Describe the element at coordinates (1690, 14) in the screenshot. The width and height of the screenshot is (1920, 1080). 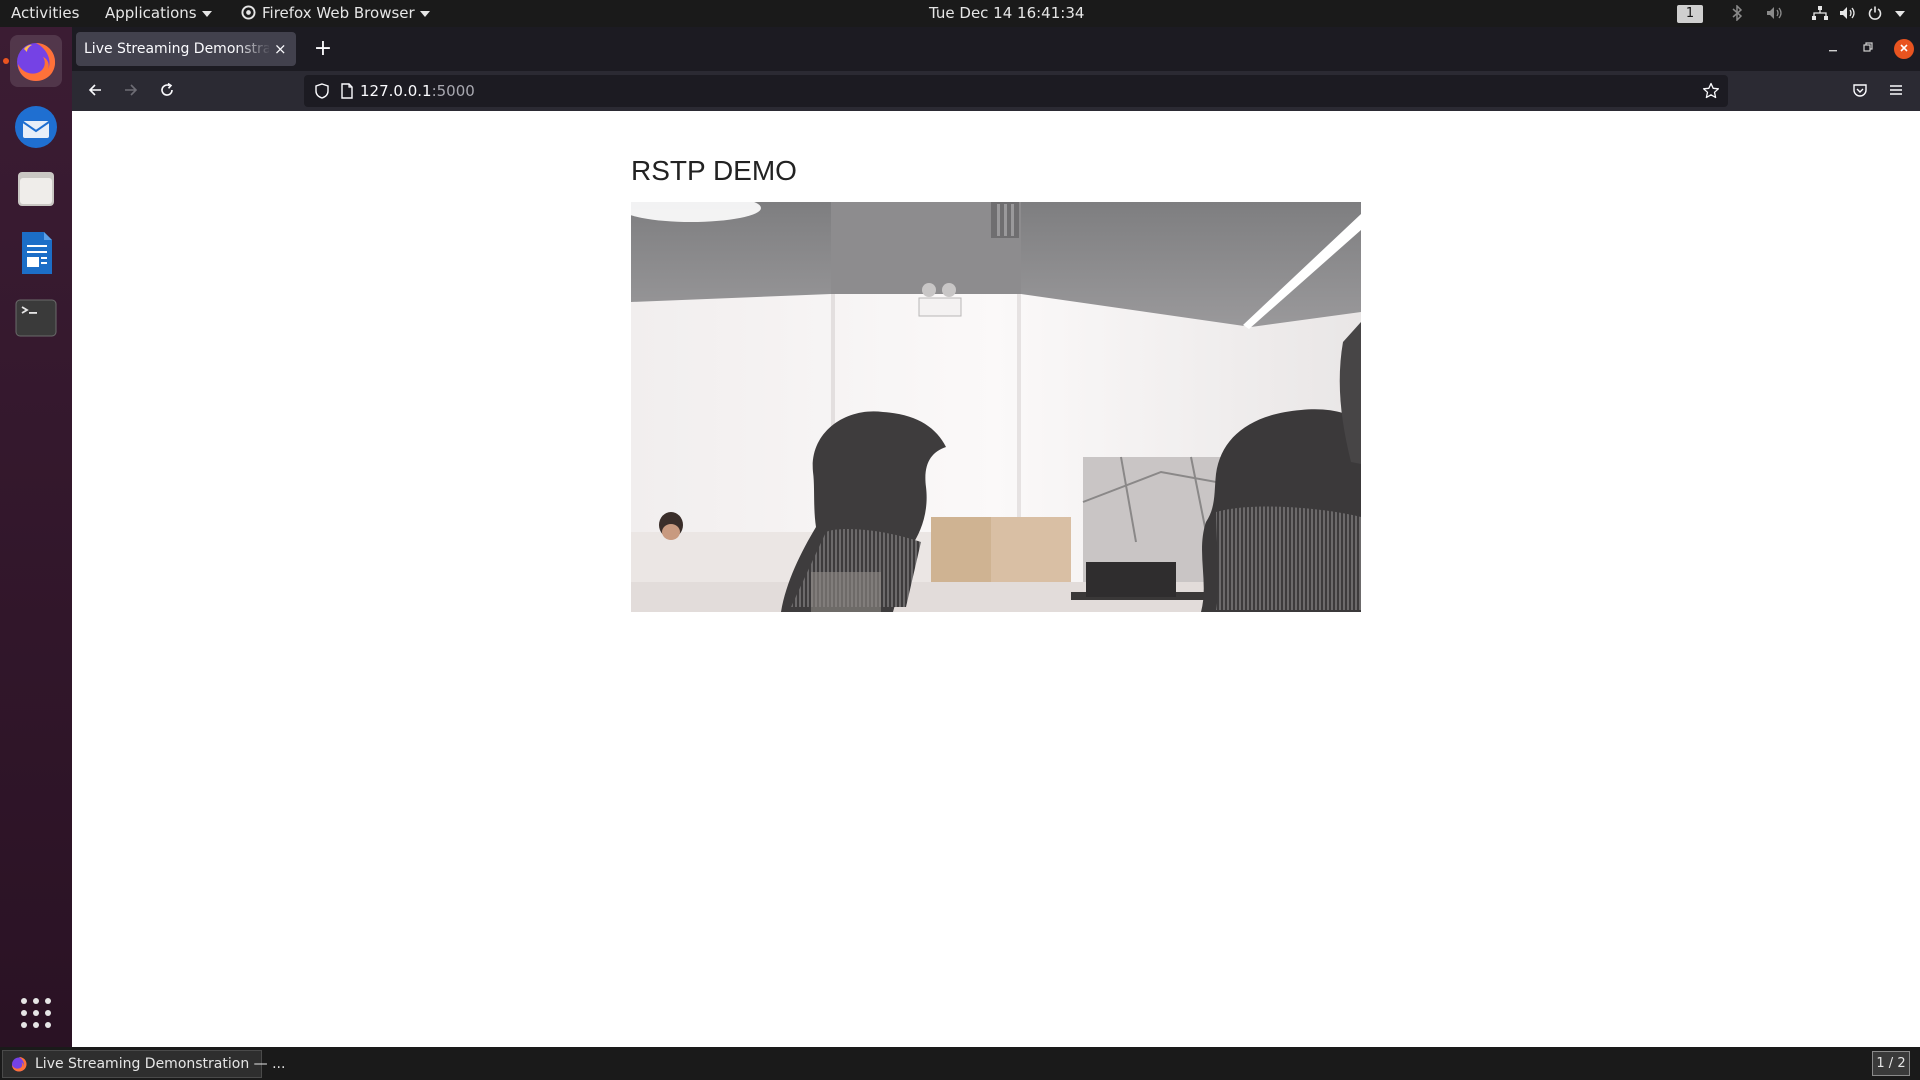
I see `workspace-indicator: 1` at that location.